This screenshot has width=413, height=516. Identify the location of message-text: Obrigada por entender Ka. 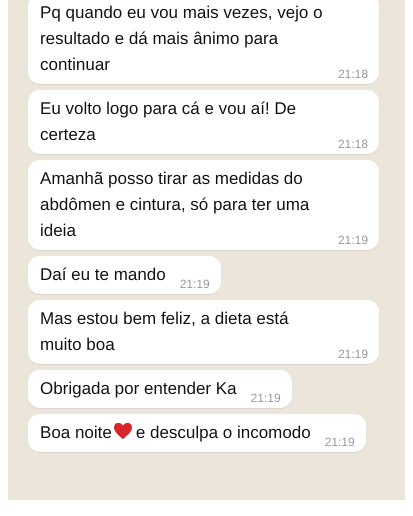
(138, 388).